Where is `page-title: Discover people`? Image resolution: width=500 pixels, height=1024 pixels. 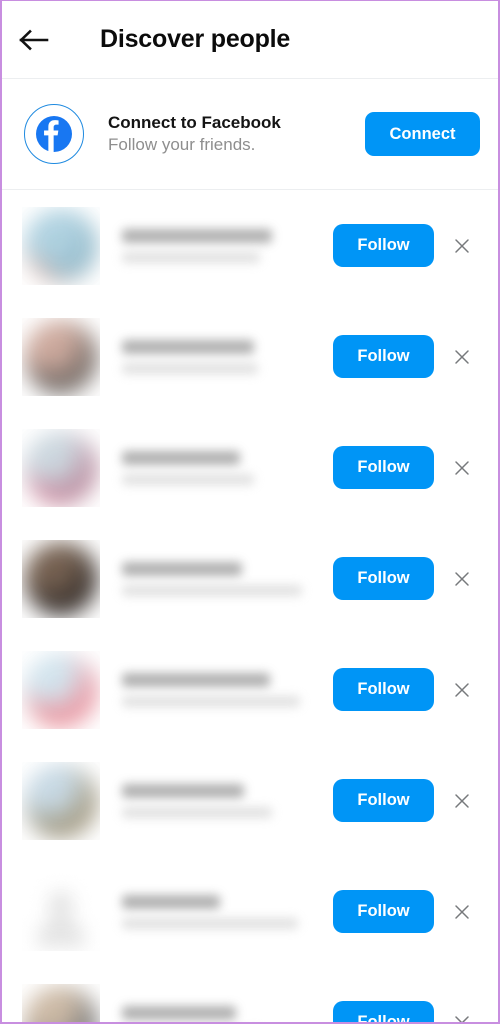
page-title: Discover people is located at coordinates (195, 39).